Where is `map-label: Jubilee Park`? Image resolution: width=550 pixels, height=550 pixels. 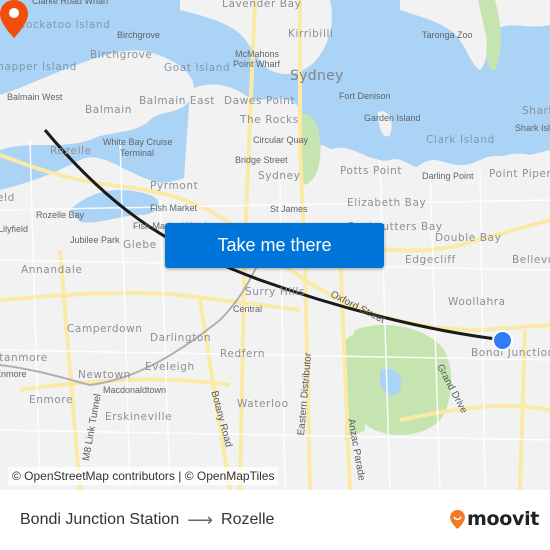 map-label: Jubilee Park is located at coordinates (95, 240).